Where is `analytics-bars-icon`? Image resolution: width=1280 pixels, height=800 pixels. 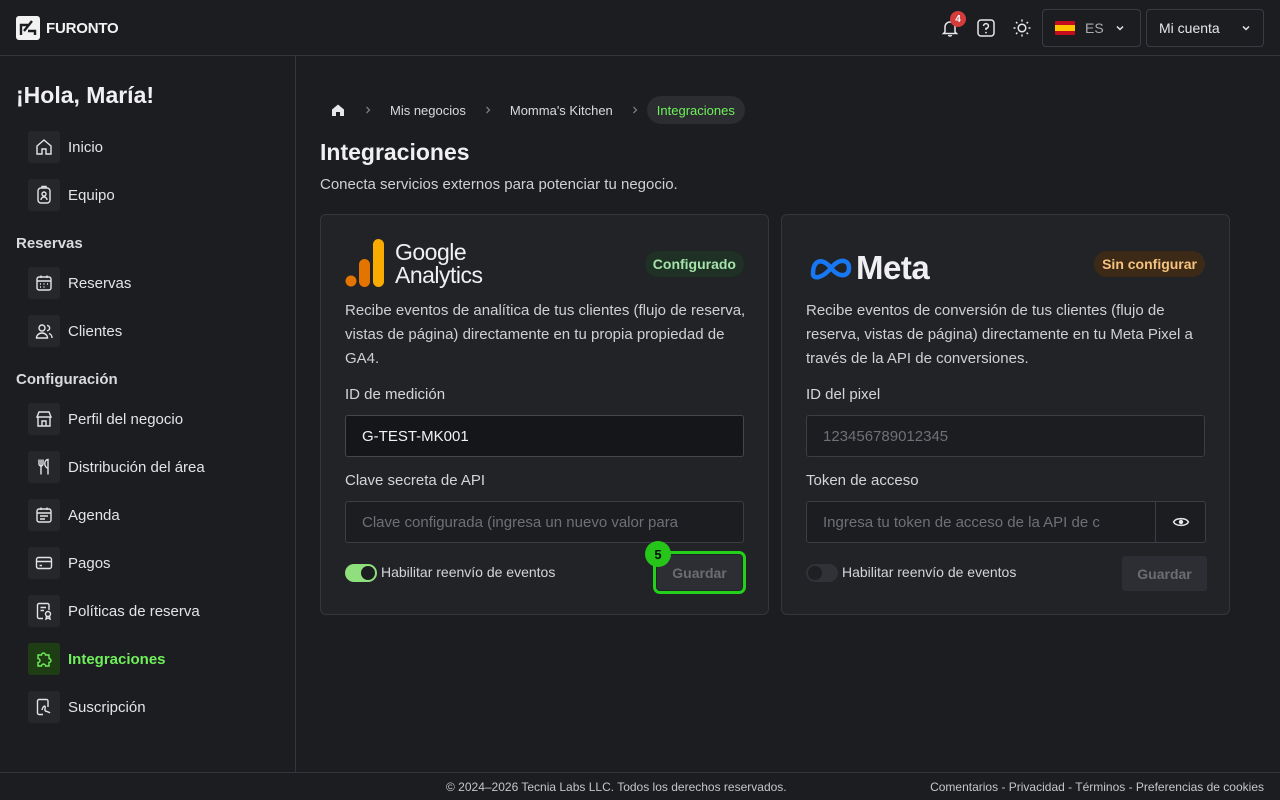
analytics-bars-icon is located at coordinates (364, 263).